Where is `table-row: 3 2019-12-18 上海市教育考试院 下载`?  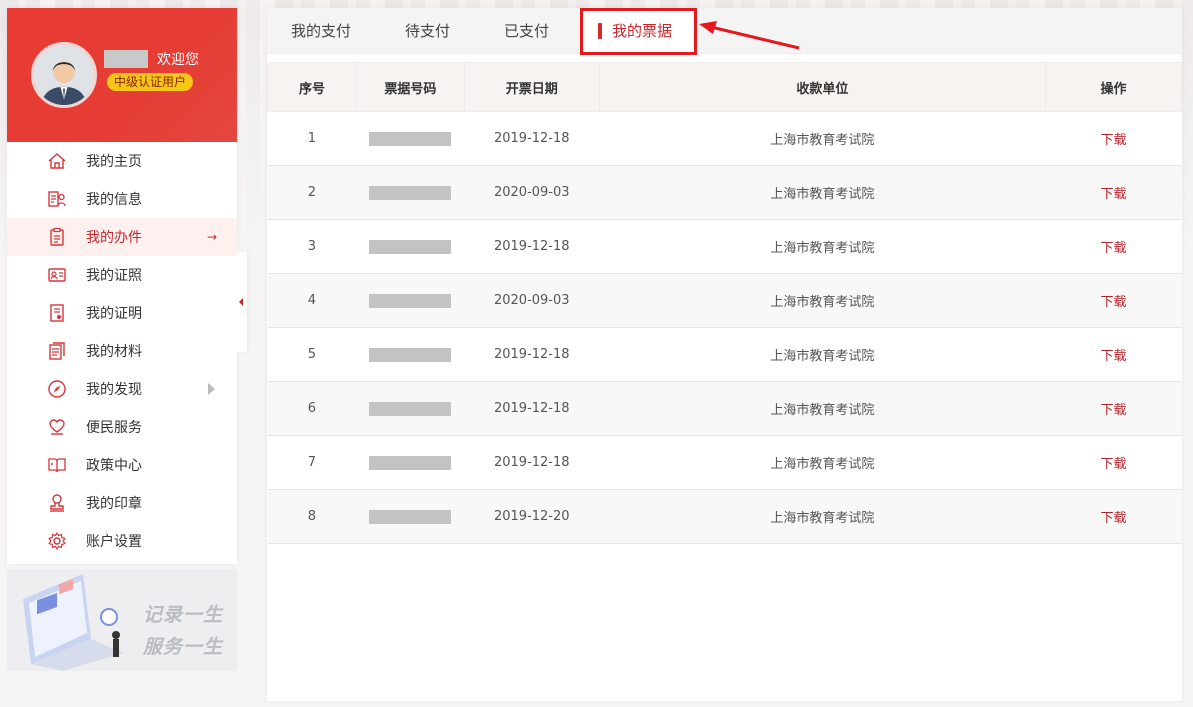 table-row: 3 2019-12-18 上海市教育考试院 下载 is located at coordinates (724, 246).